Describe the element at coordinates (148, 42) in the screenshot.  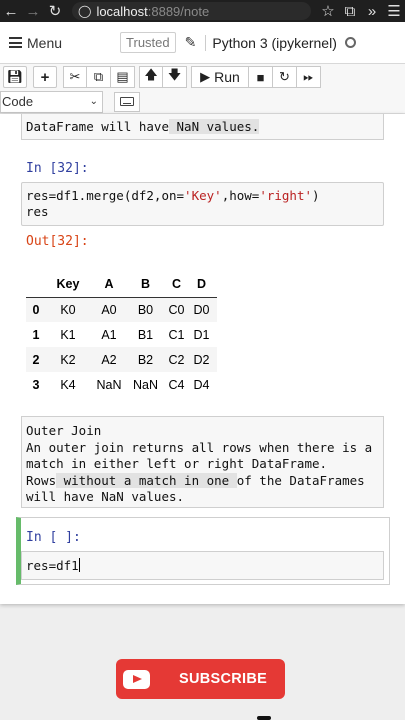
I see `trusted-indicator: Trusted` at that location.